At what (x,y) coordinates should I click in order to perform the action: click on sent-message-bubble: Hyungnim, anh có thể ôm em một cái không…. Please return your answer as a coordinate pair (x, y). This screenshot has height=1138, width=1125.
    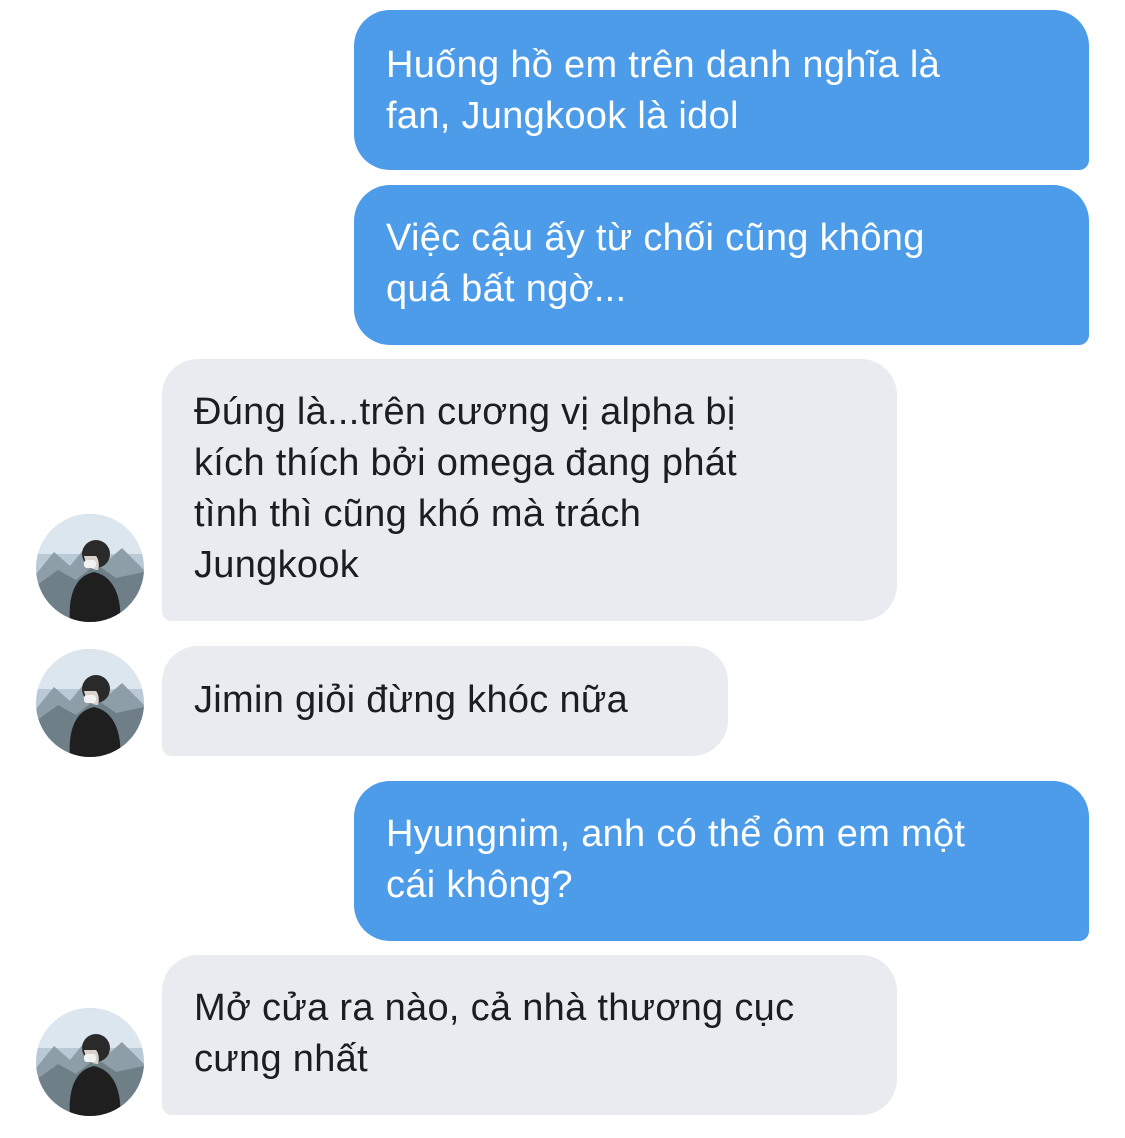
    Looking at the image, I should click on (721, 861).